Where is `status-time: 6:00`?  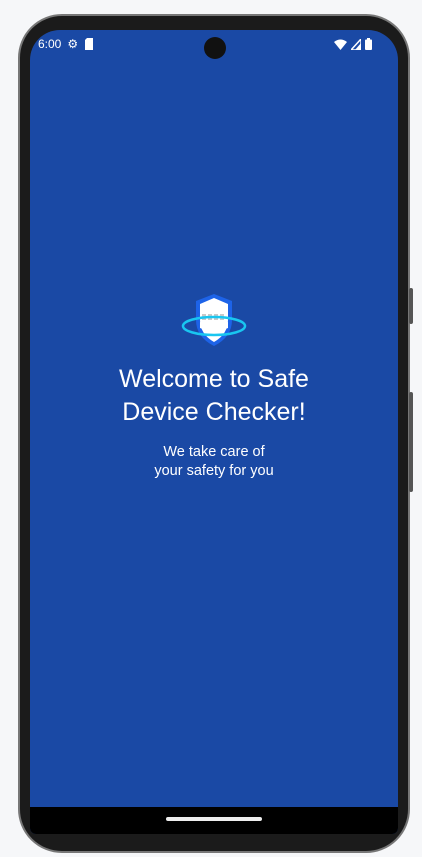 status-time: 6:00 is located at coordinates (50, 44).